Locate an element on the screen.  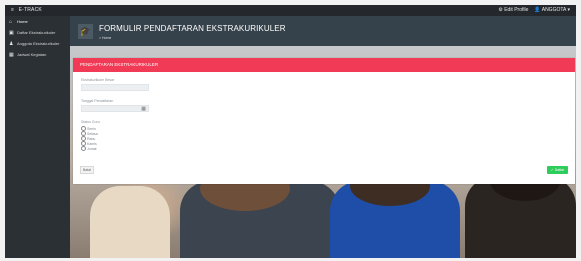
breadcrumb: > Home is located at coordinates (105, 38).